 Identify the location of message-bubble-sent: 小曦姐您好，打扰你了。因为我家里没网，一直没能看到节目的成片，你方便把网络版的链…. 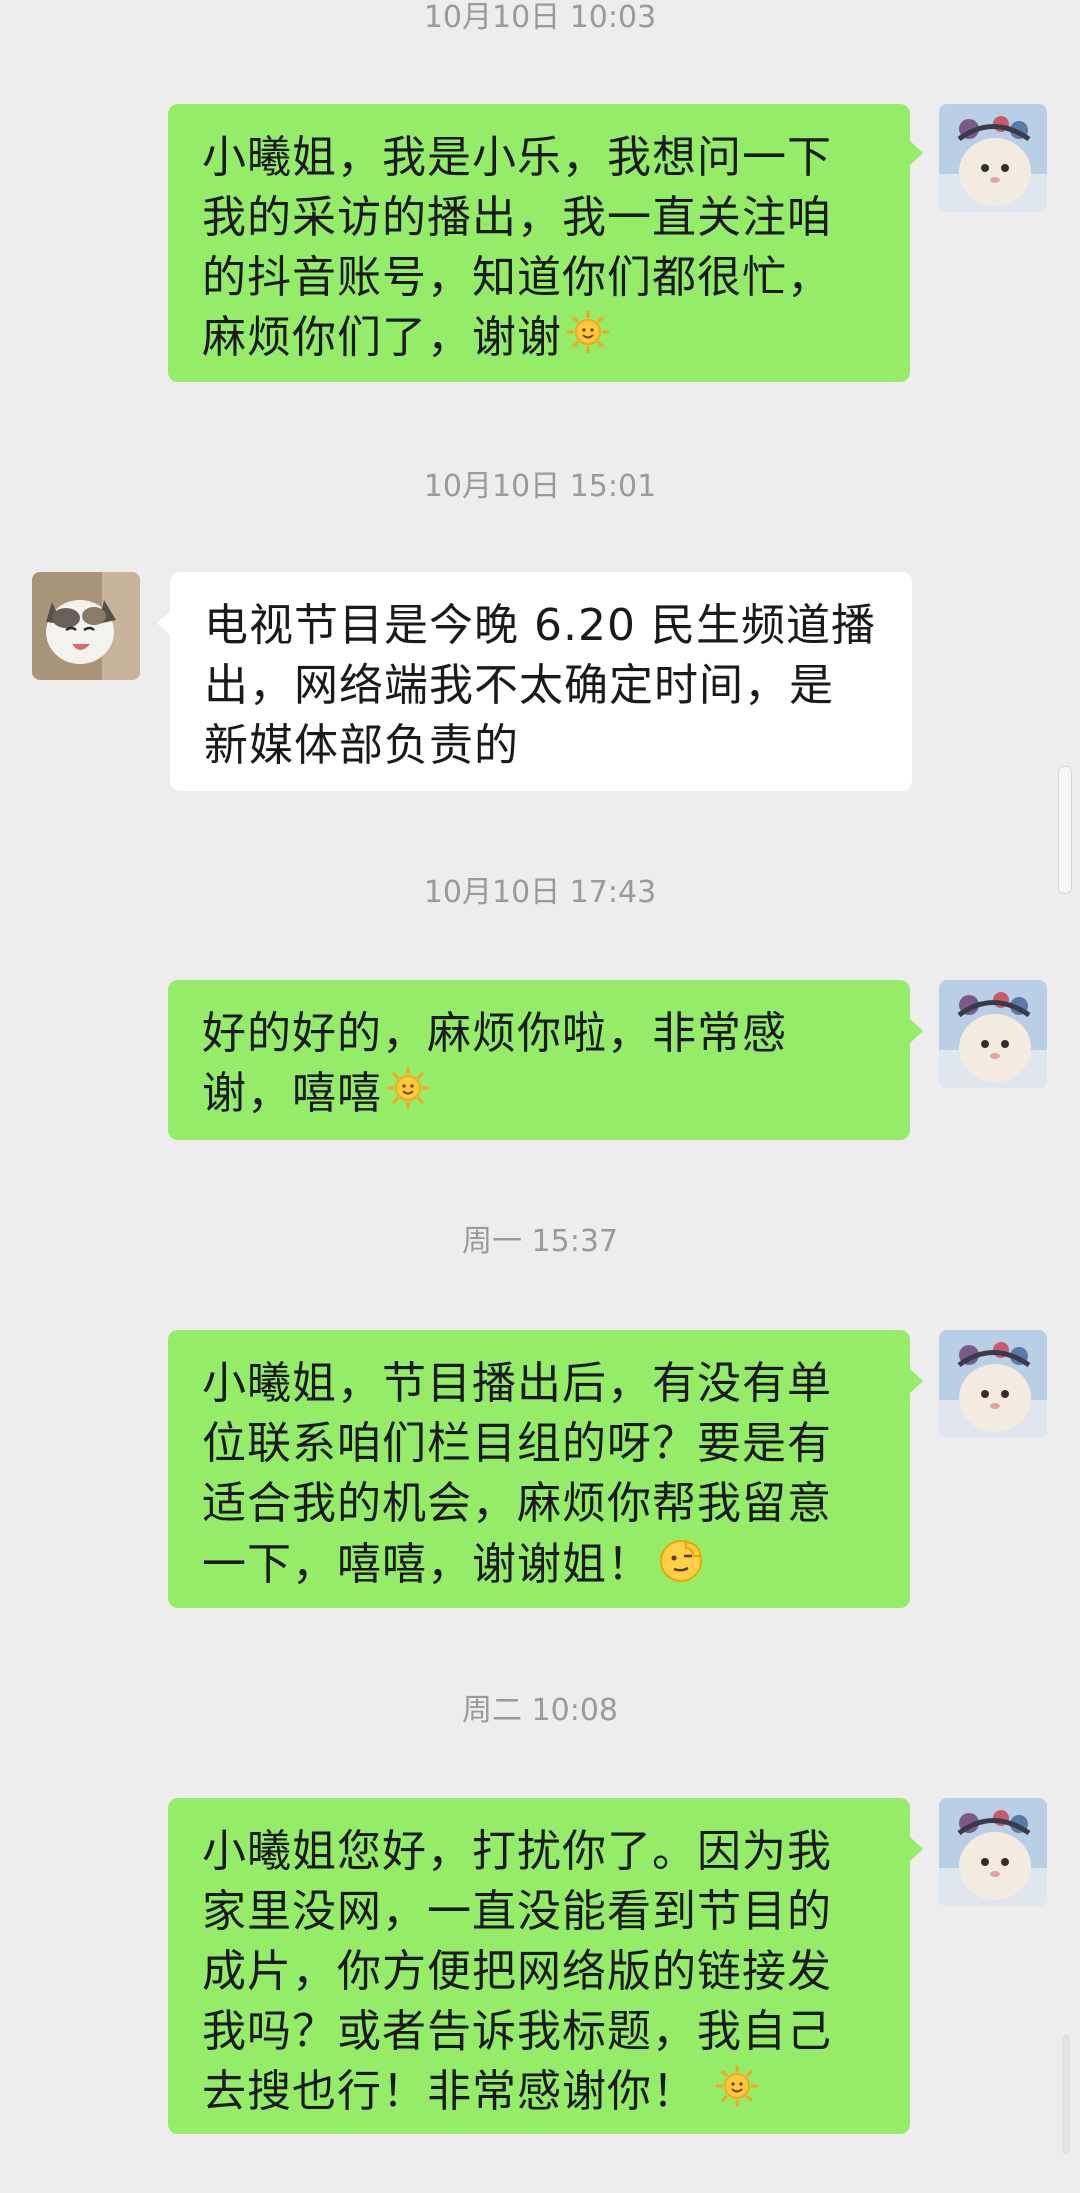
(539, 1966).